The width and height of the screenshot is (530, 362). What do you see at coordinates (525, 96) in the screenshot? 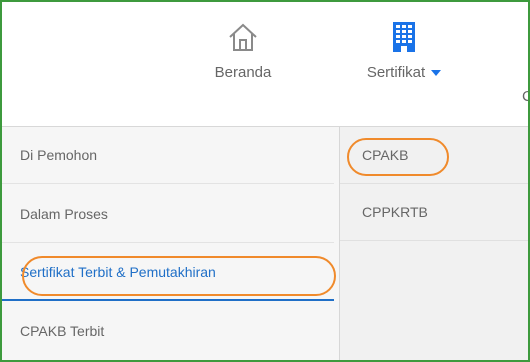
I see `nav-item-partial: C` at bounding box center [525, 96].